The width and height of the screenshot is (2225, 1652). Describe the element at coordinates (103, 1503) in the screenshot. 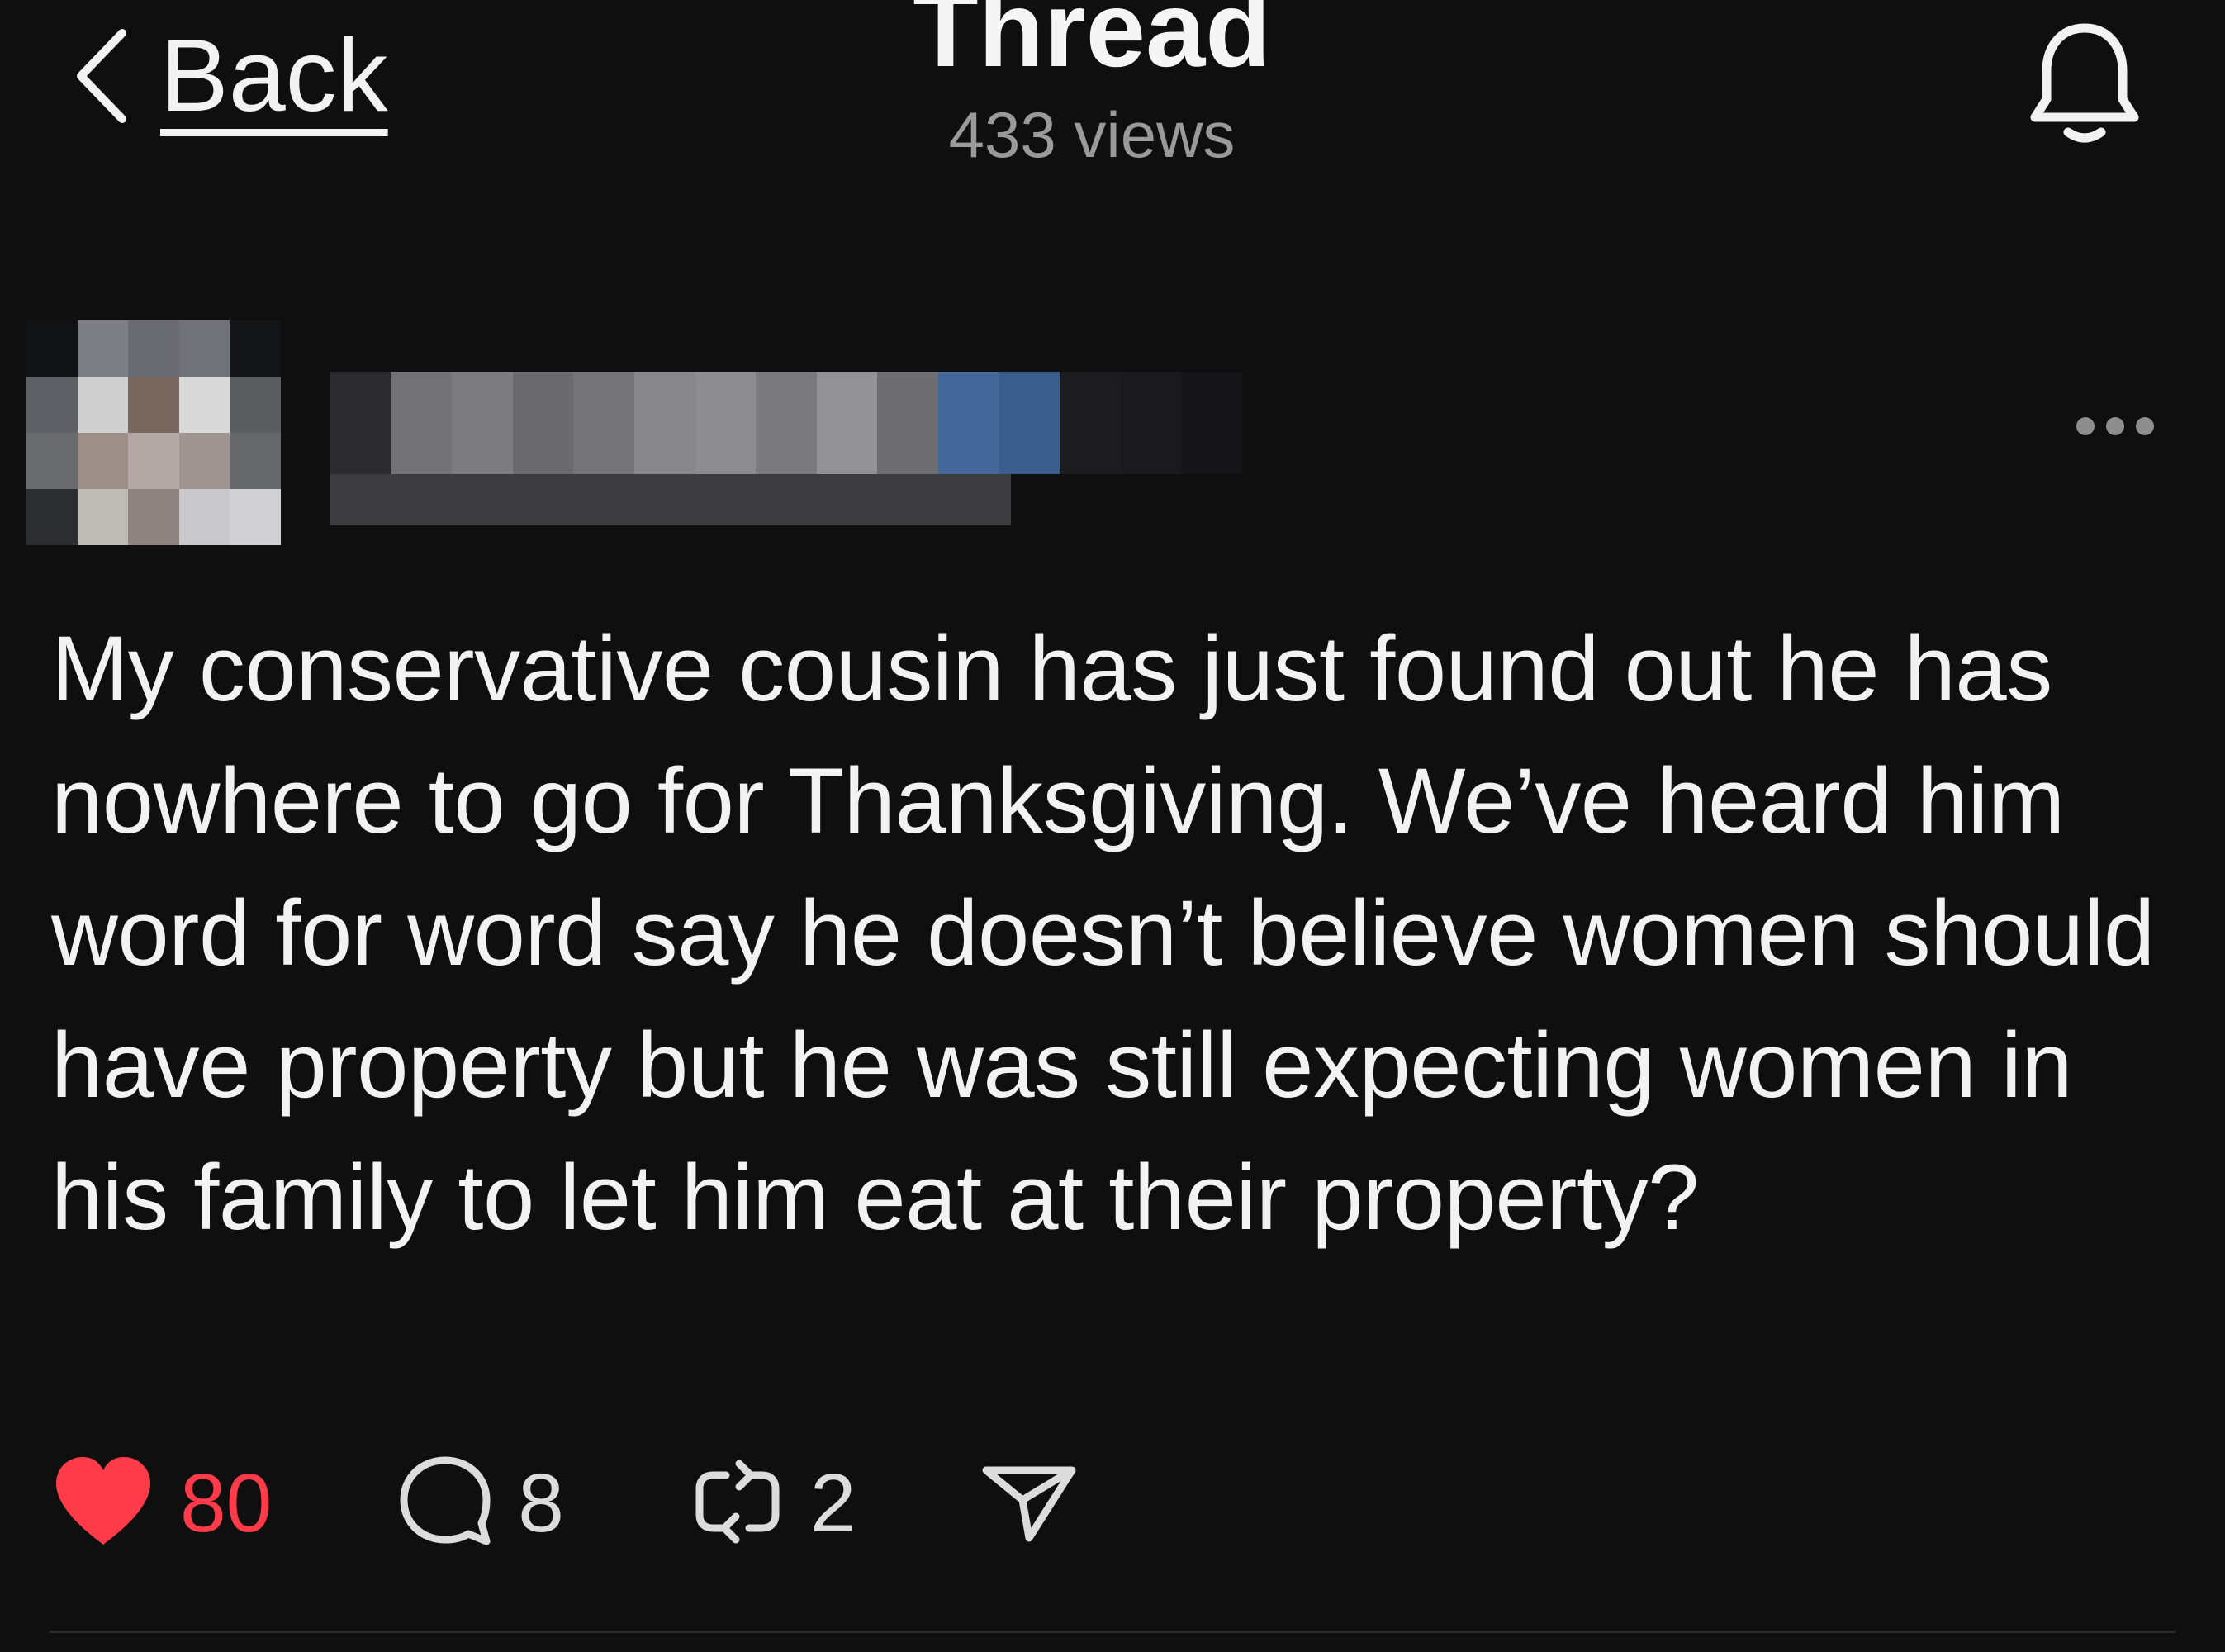

I see `heart-icon` at that location.